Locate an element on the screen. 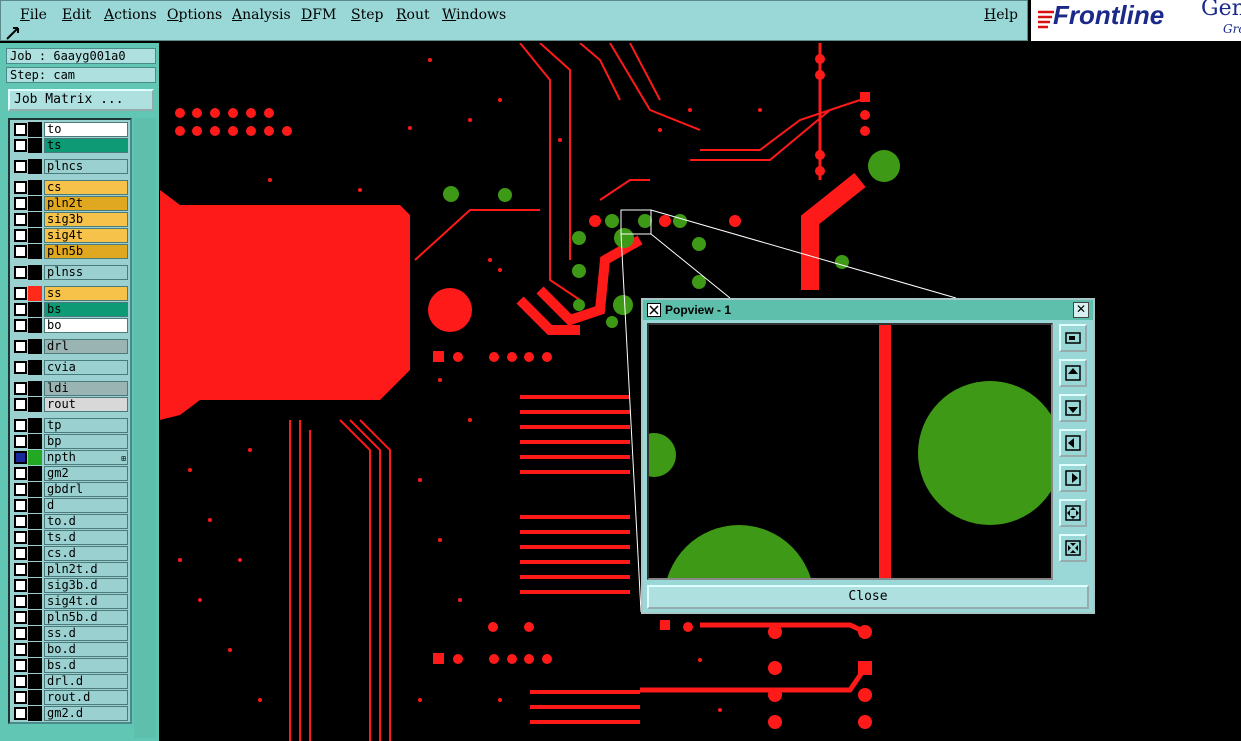 This screenshot has width=1241, height=741. menu-step: Step is located at coordinates (367, 15).